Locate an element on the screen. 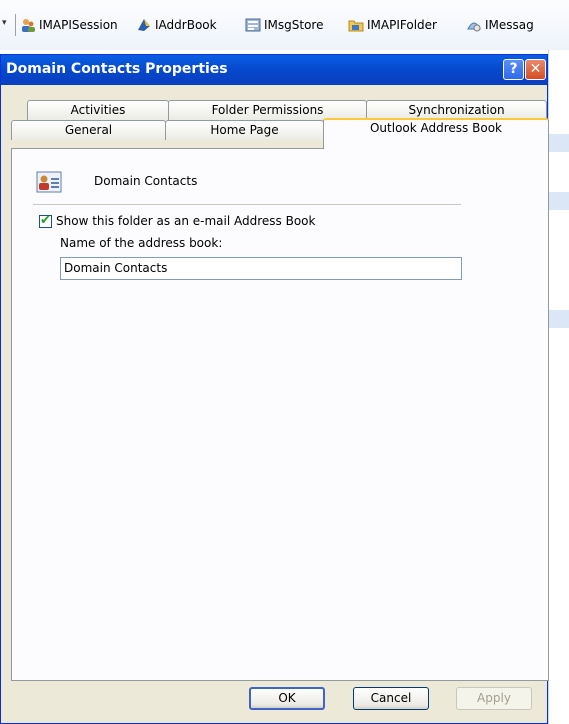  toolbar-overflow-icon: ▾ is located at coordinates (4, 23).